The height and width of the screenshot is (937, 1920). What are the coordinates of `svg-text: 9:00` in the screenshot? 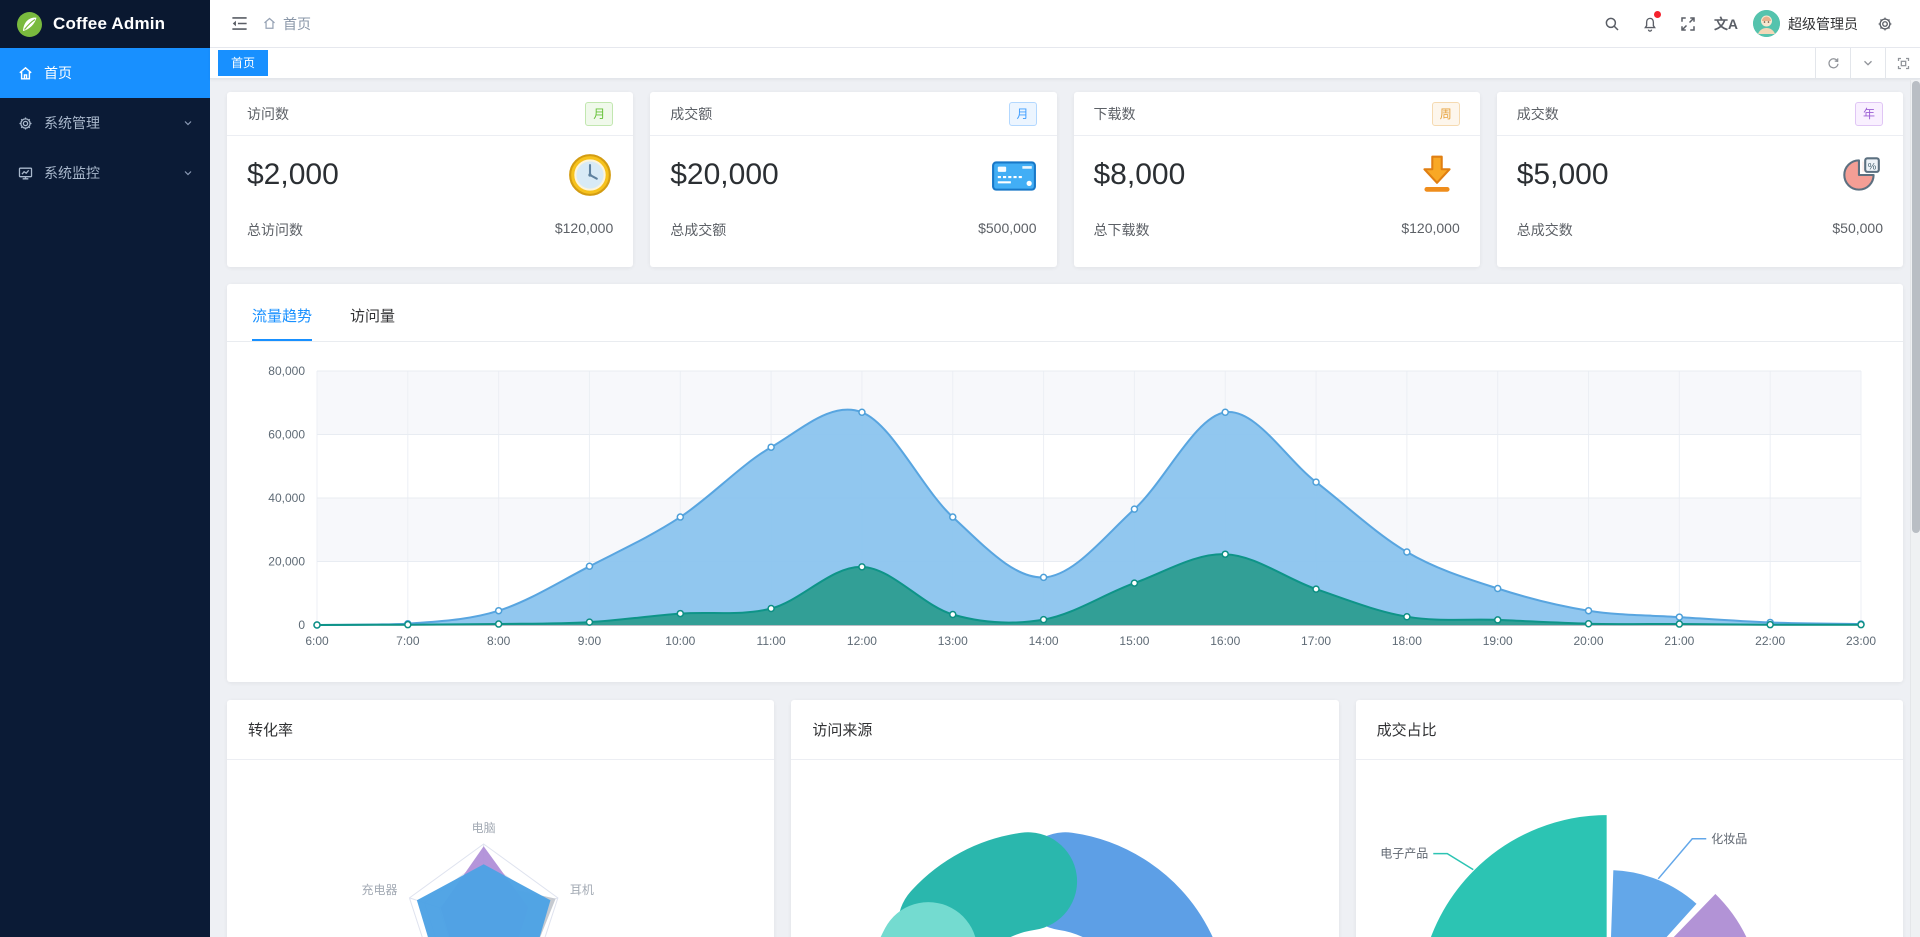 It's located at (590, 641).